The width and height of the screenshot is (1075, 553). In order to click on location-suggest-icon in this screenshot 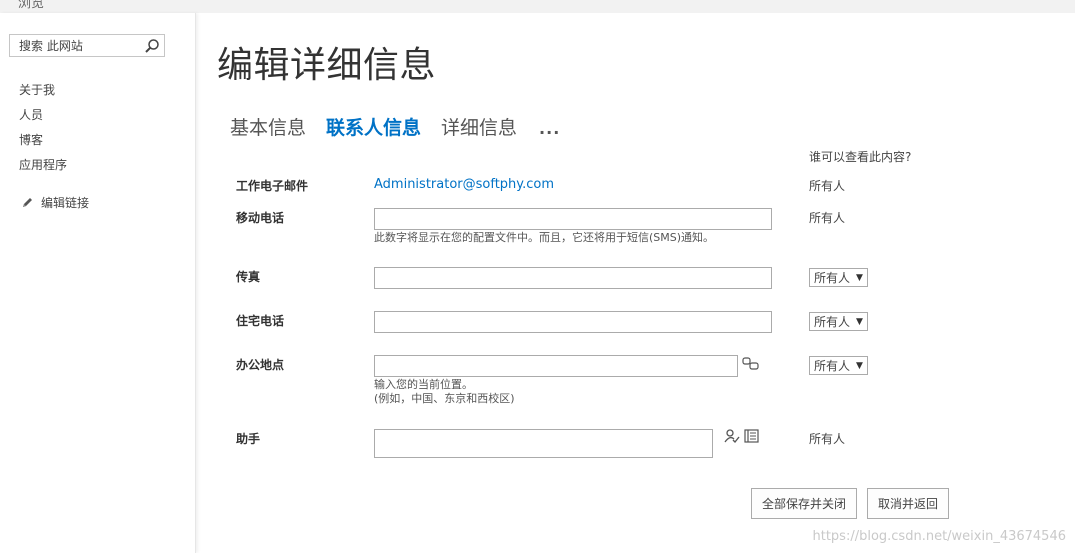, I will do `click(750, 364)`.